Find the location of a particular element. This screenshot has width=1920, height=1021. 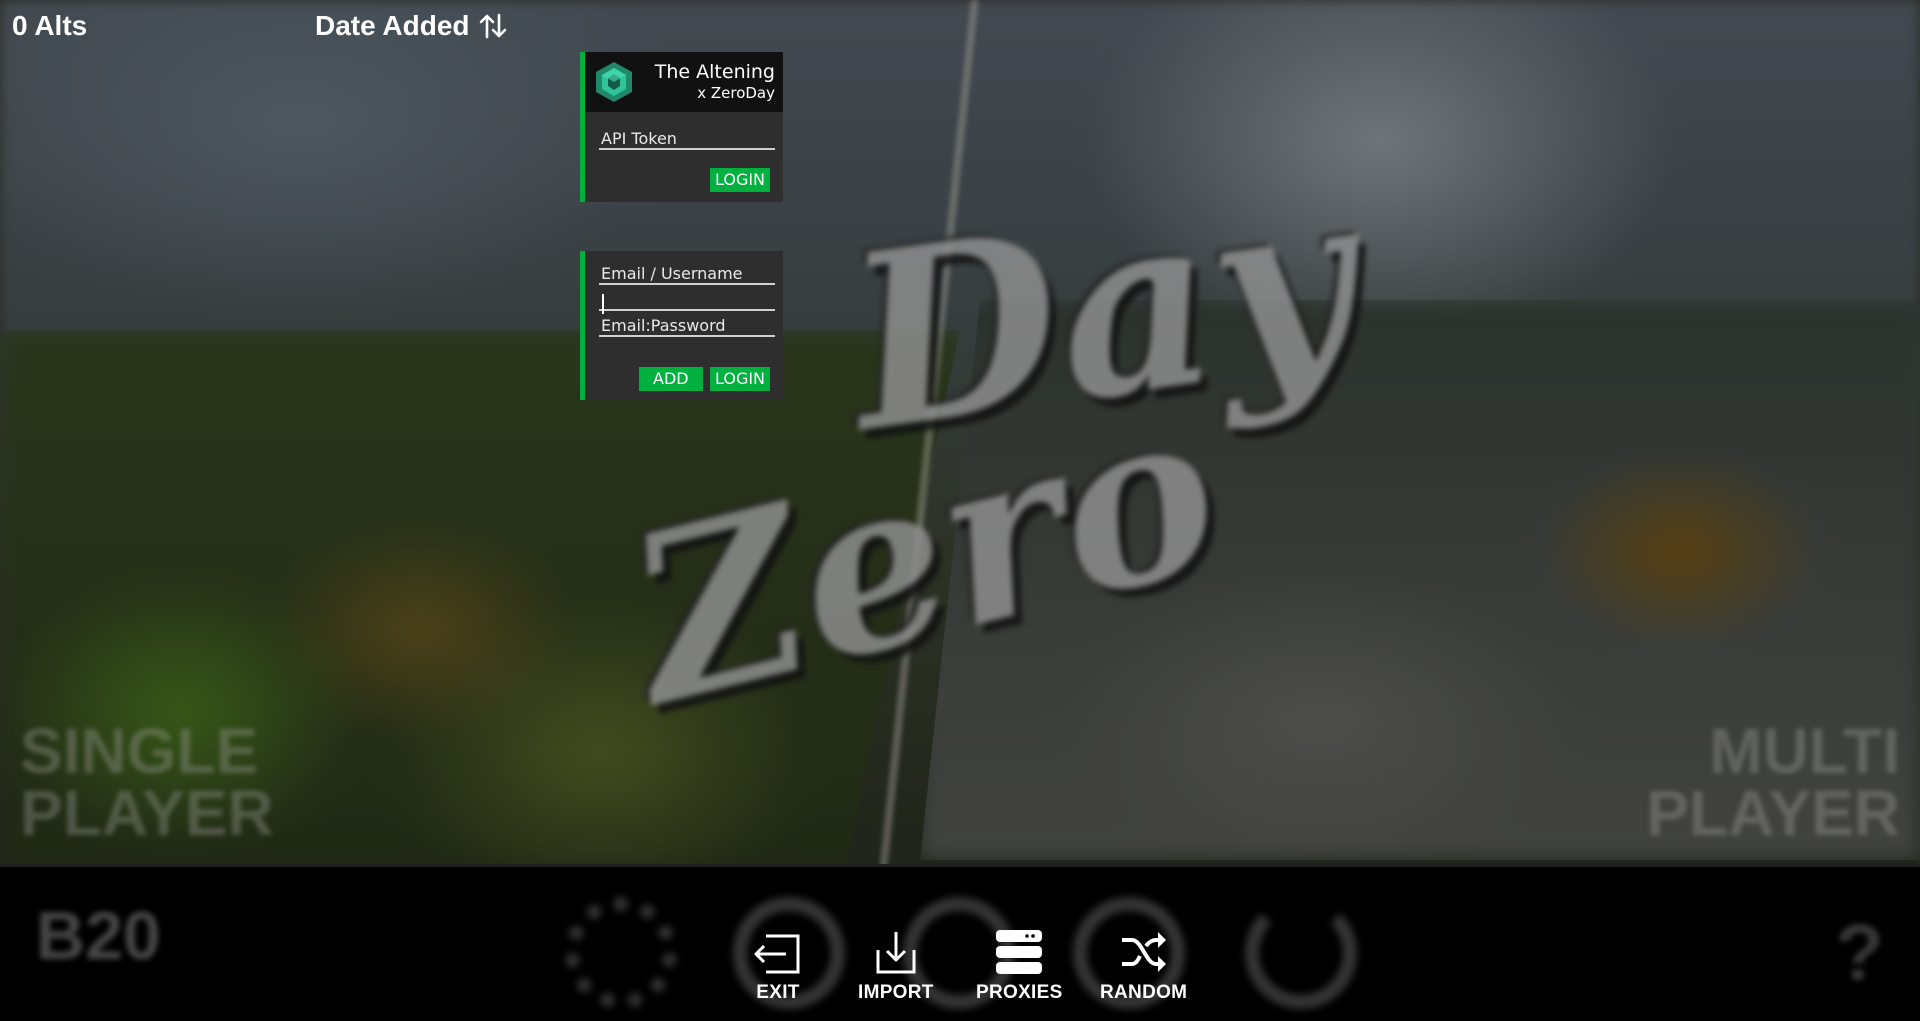

sort-label: Date Added is located at coordinates (392, 25).